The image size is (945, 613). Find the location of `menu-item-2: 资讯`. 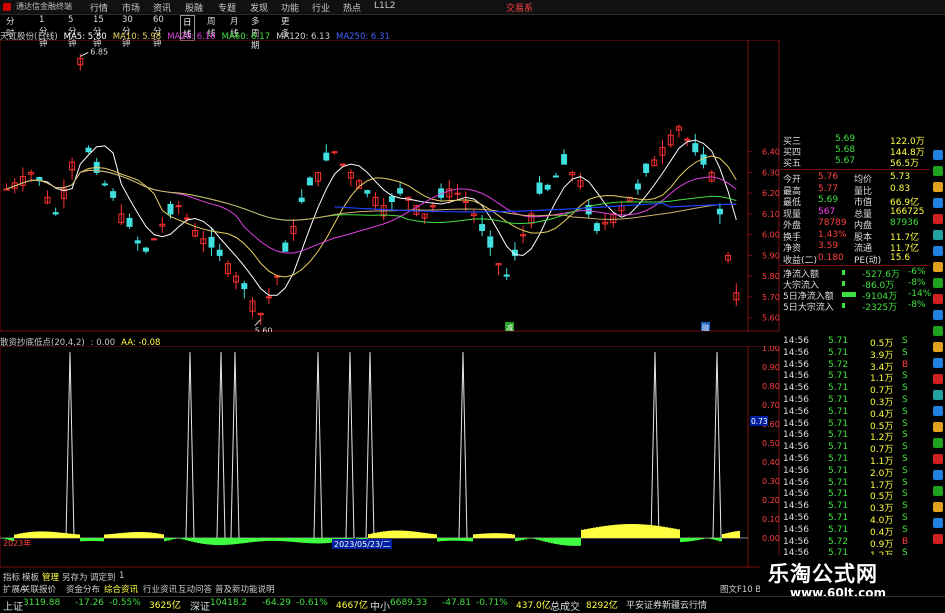

menu-item-2: 资讯 is located at coordinates (162, 7).